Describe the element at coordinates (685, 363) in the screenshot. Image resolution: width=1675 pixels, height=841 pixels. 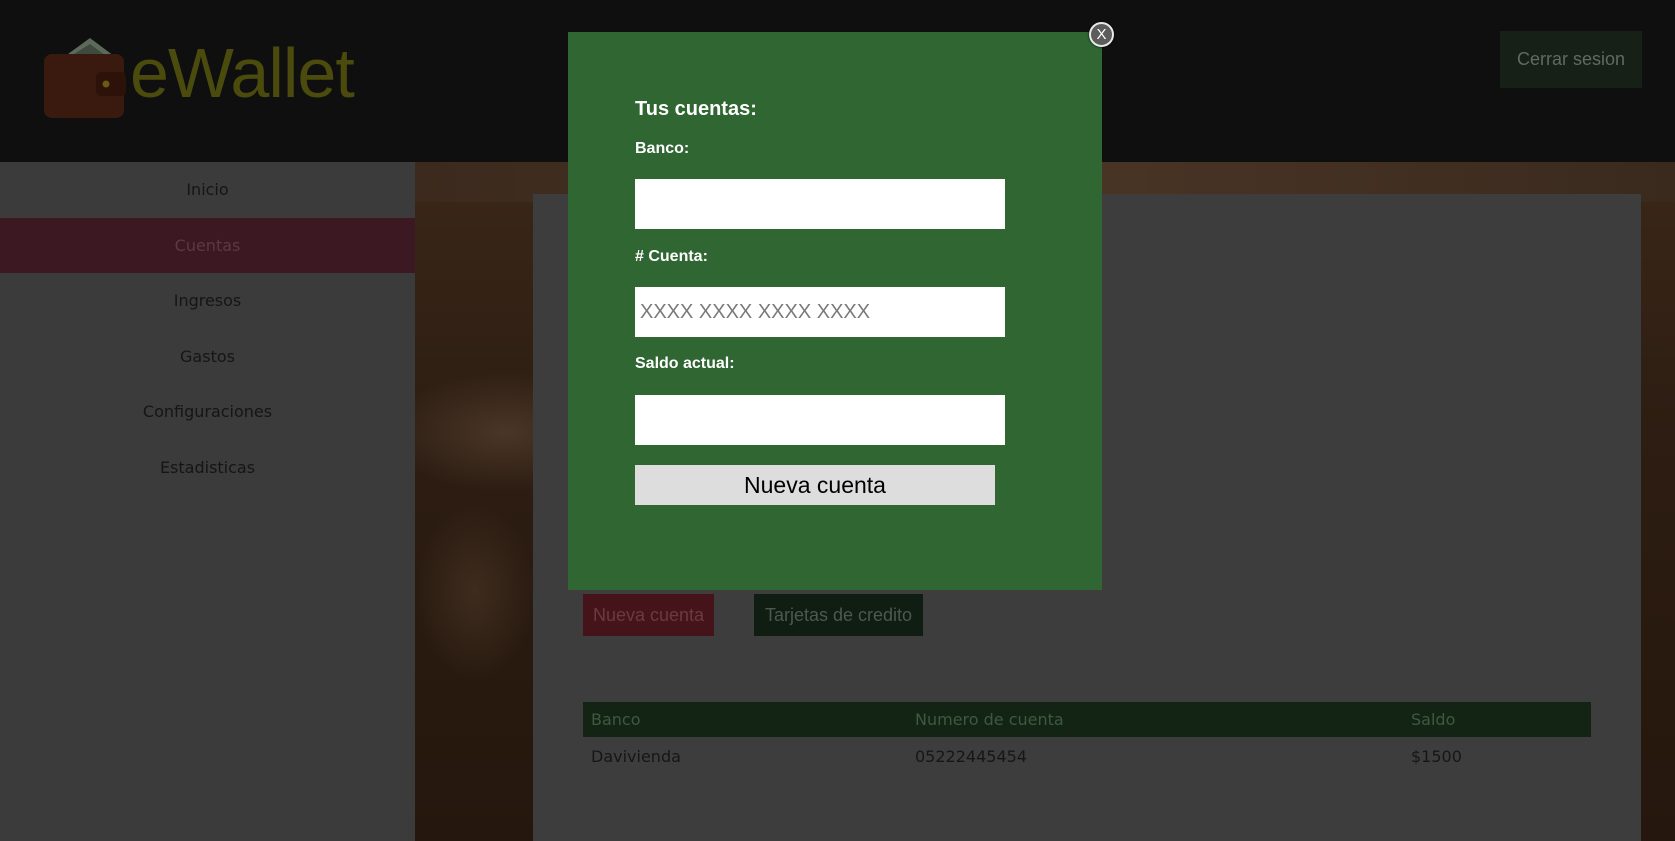
I see `balance-label: Saldo actual:` at that location.